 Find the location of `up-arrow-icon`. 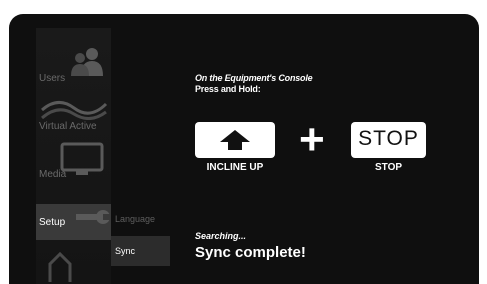

up-arrow-icon is located at coordinates (235, 140).